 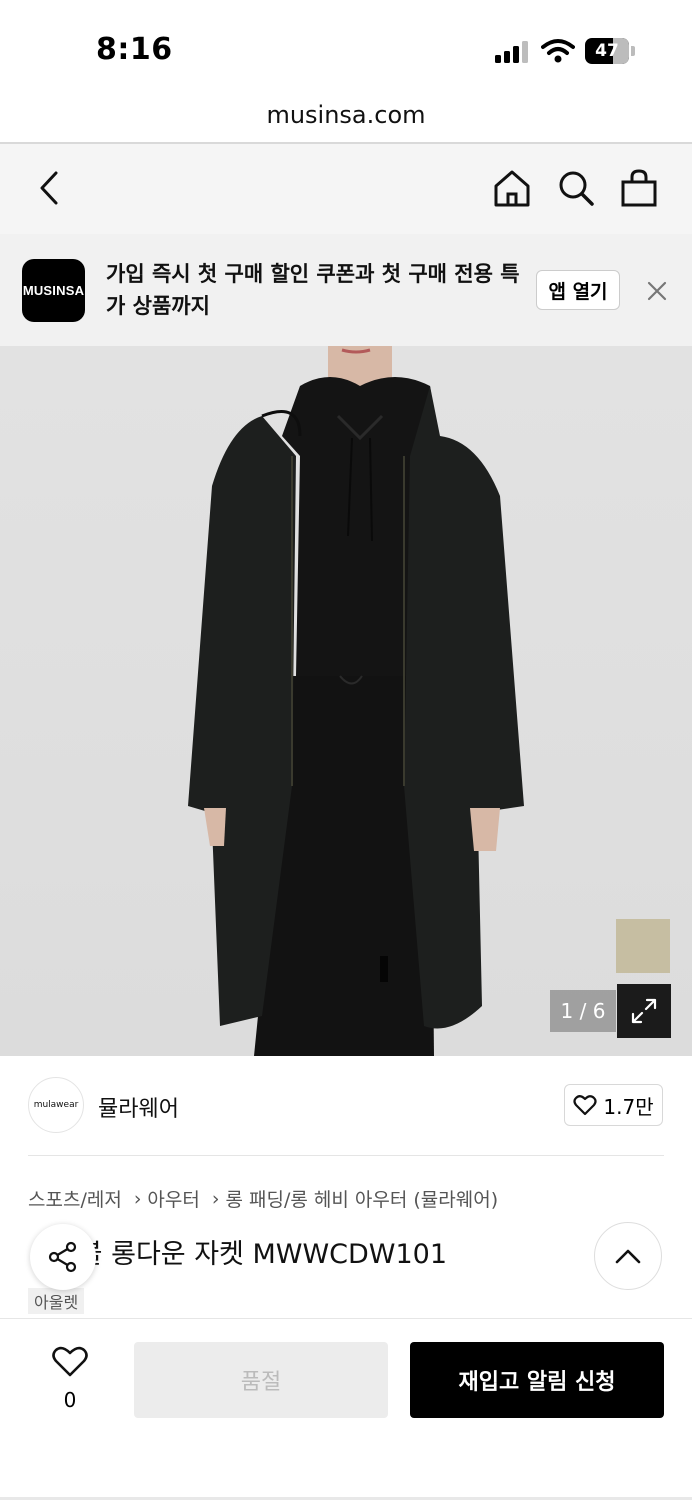 I want to click on brand-logo-text: mulawear, so click(x=56, y=1105).